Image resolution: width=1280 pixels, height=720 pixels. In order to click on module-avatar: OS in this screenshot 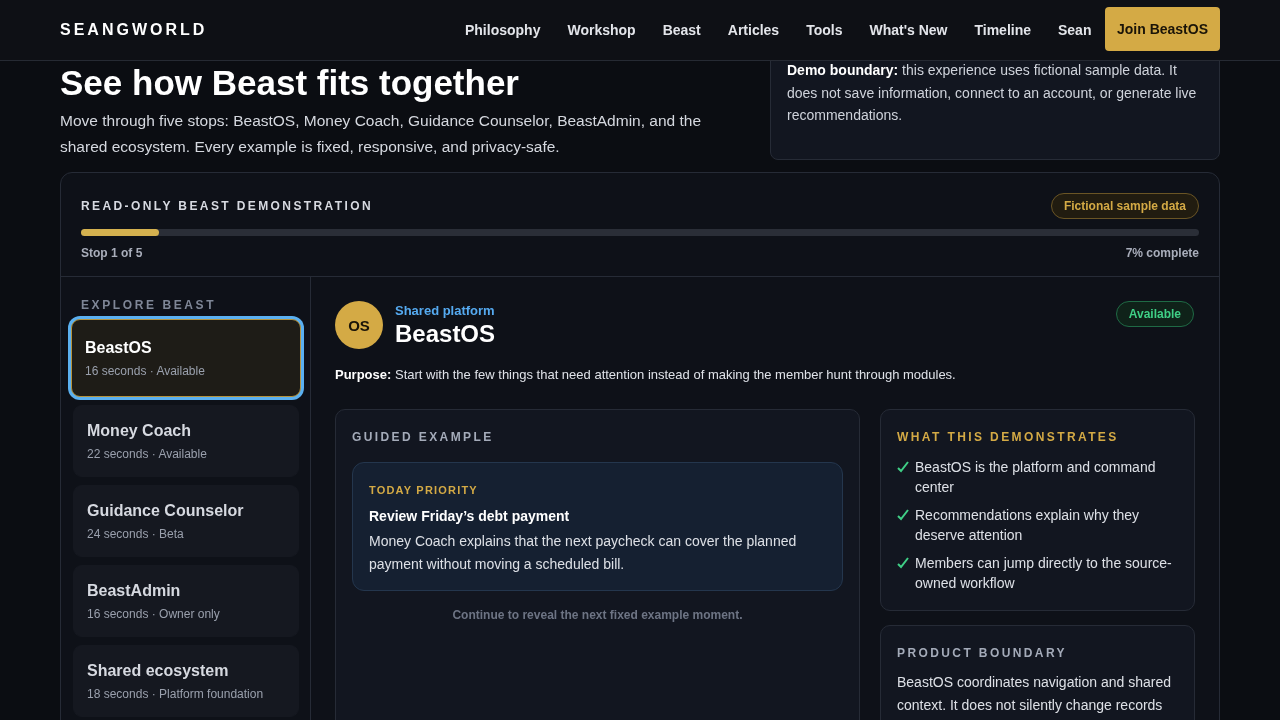, I will do `click(359, 325)`.